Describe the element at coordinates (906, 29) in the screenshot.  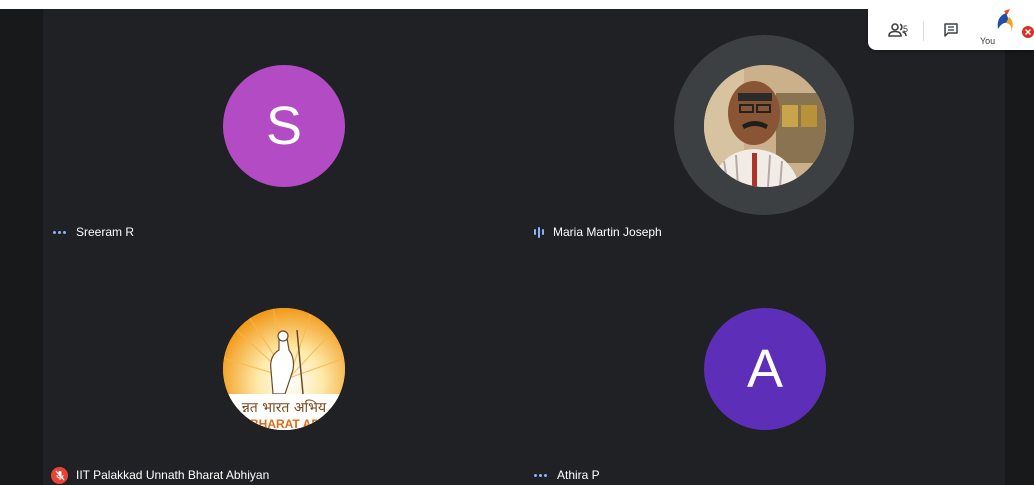
I see `people-count-badge: 5` at that location.